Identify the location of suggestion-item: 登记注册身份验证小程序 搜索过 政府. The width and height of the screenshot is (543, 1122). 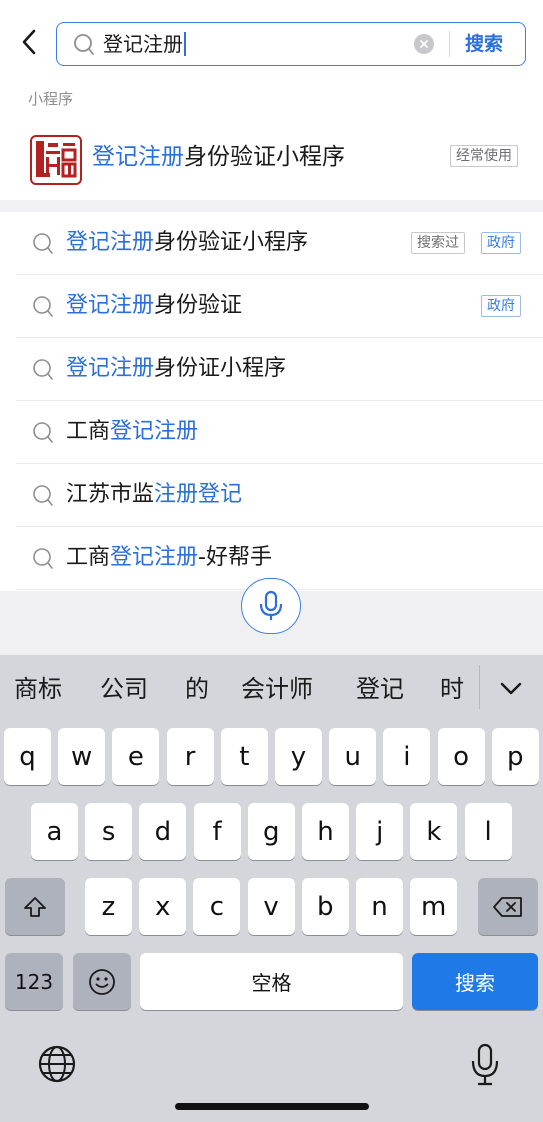
(279, 243).